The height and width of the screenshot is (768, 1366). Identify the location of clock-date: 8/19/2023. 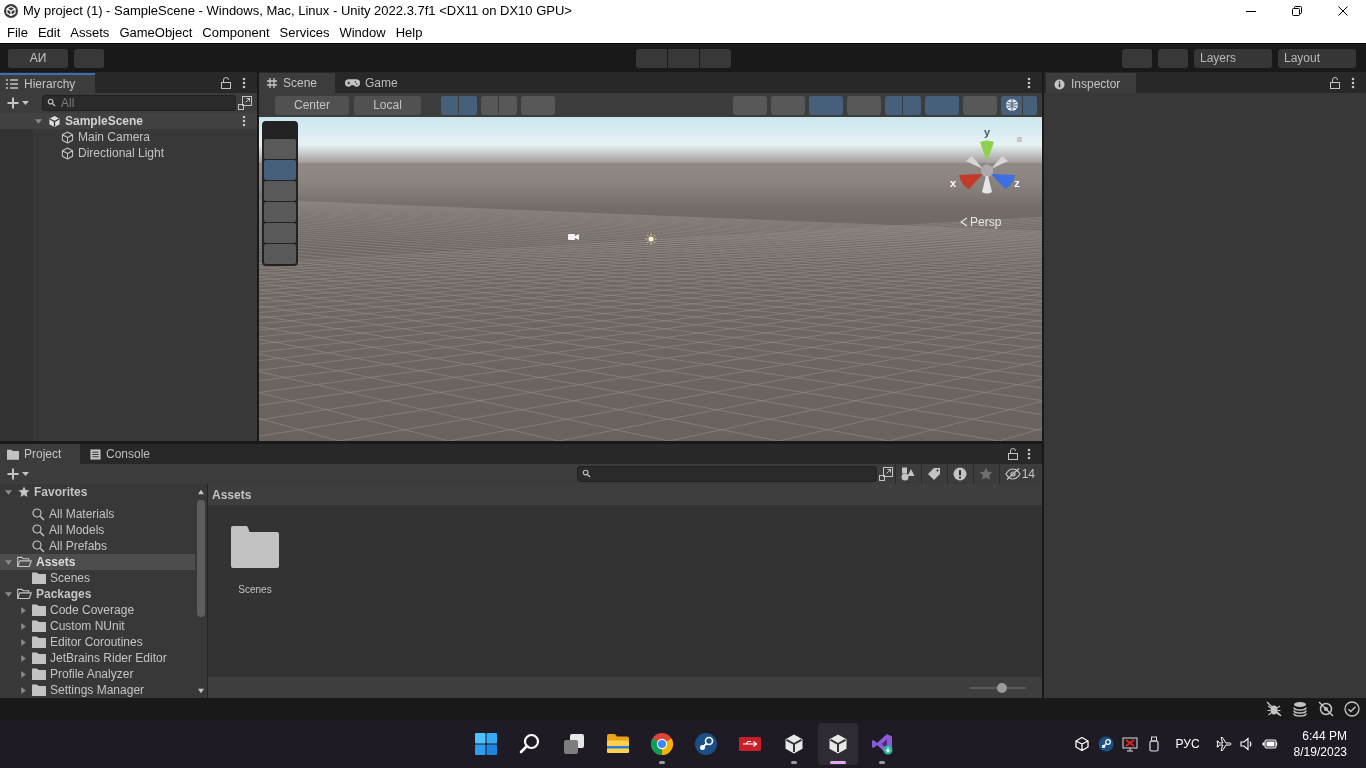
(1320, 752).